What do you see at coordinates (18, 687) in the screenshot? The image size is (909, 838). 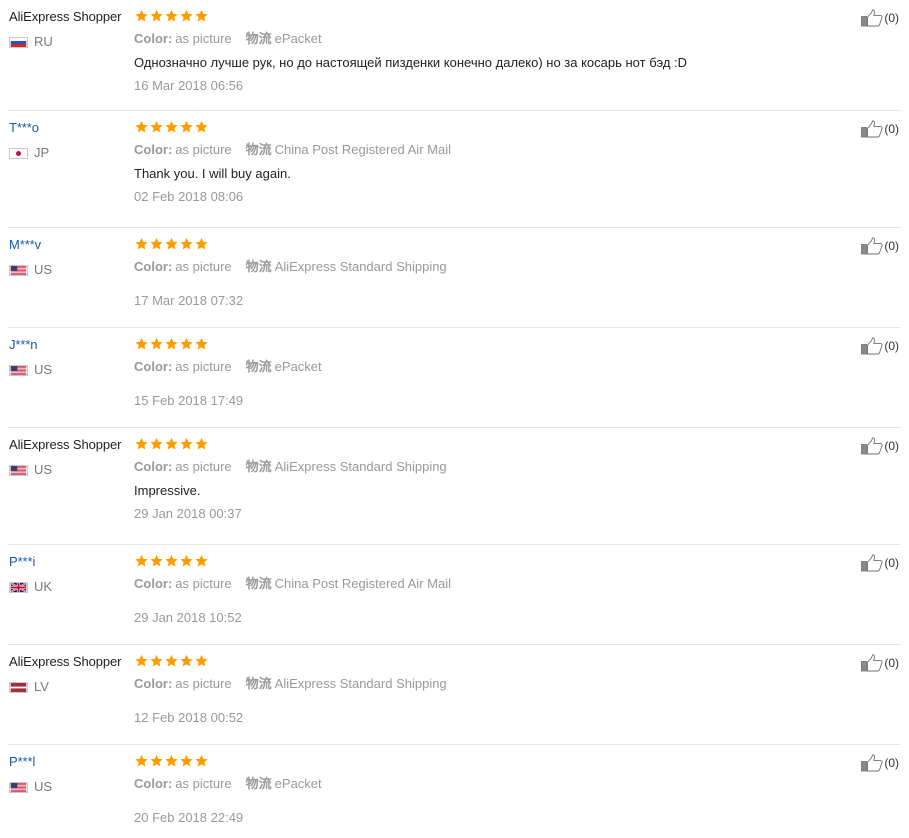 I see `flag-lv-icon` at bounding box center [18, 687].